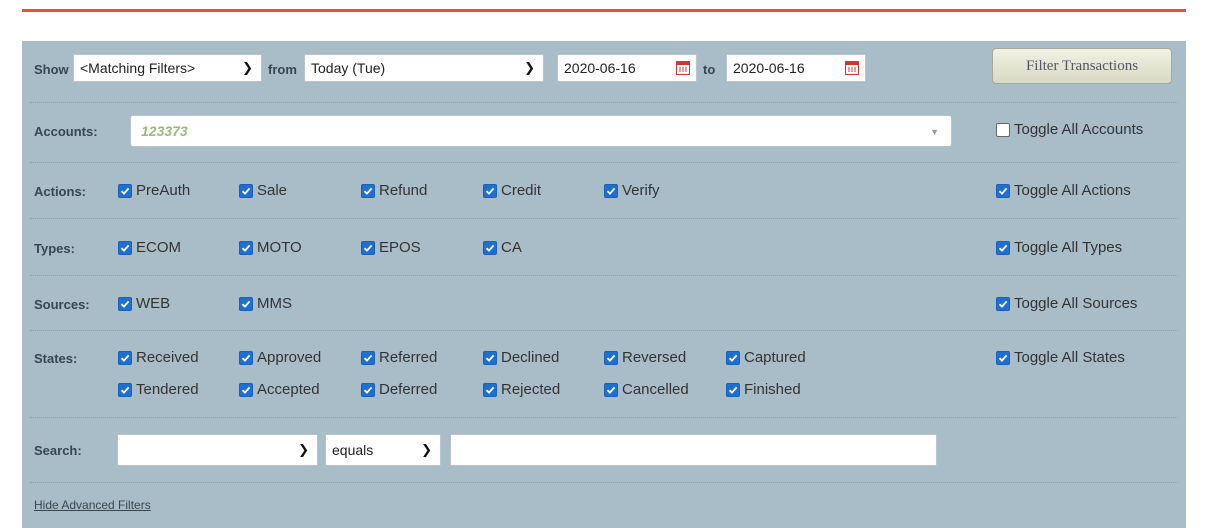 The image size is (1205, 528). I want to click on states-checkbox-captured: Captured, so click(766, 357).